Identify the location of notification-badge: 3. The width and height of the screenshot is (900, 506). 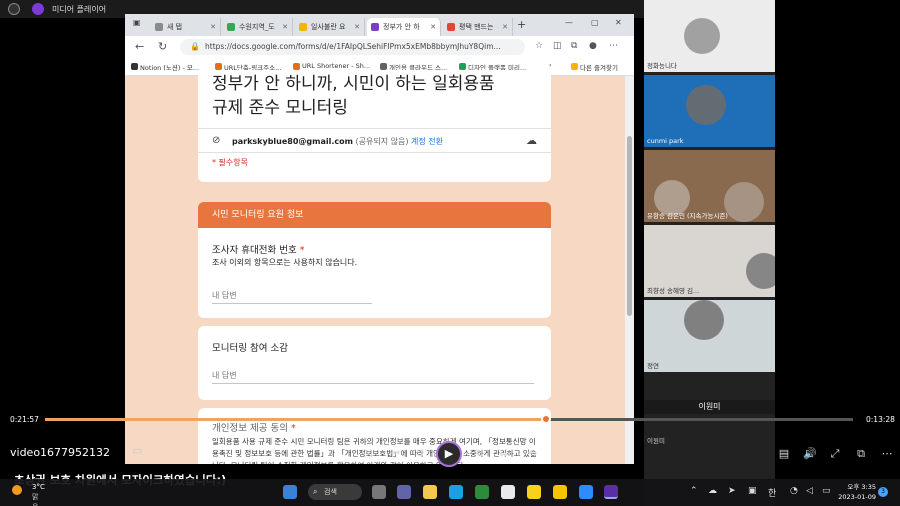
(883, 492).